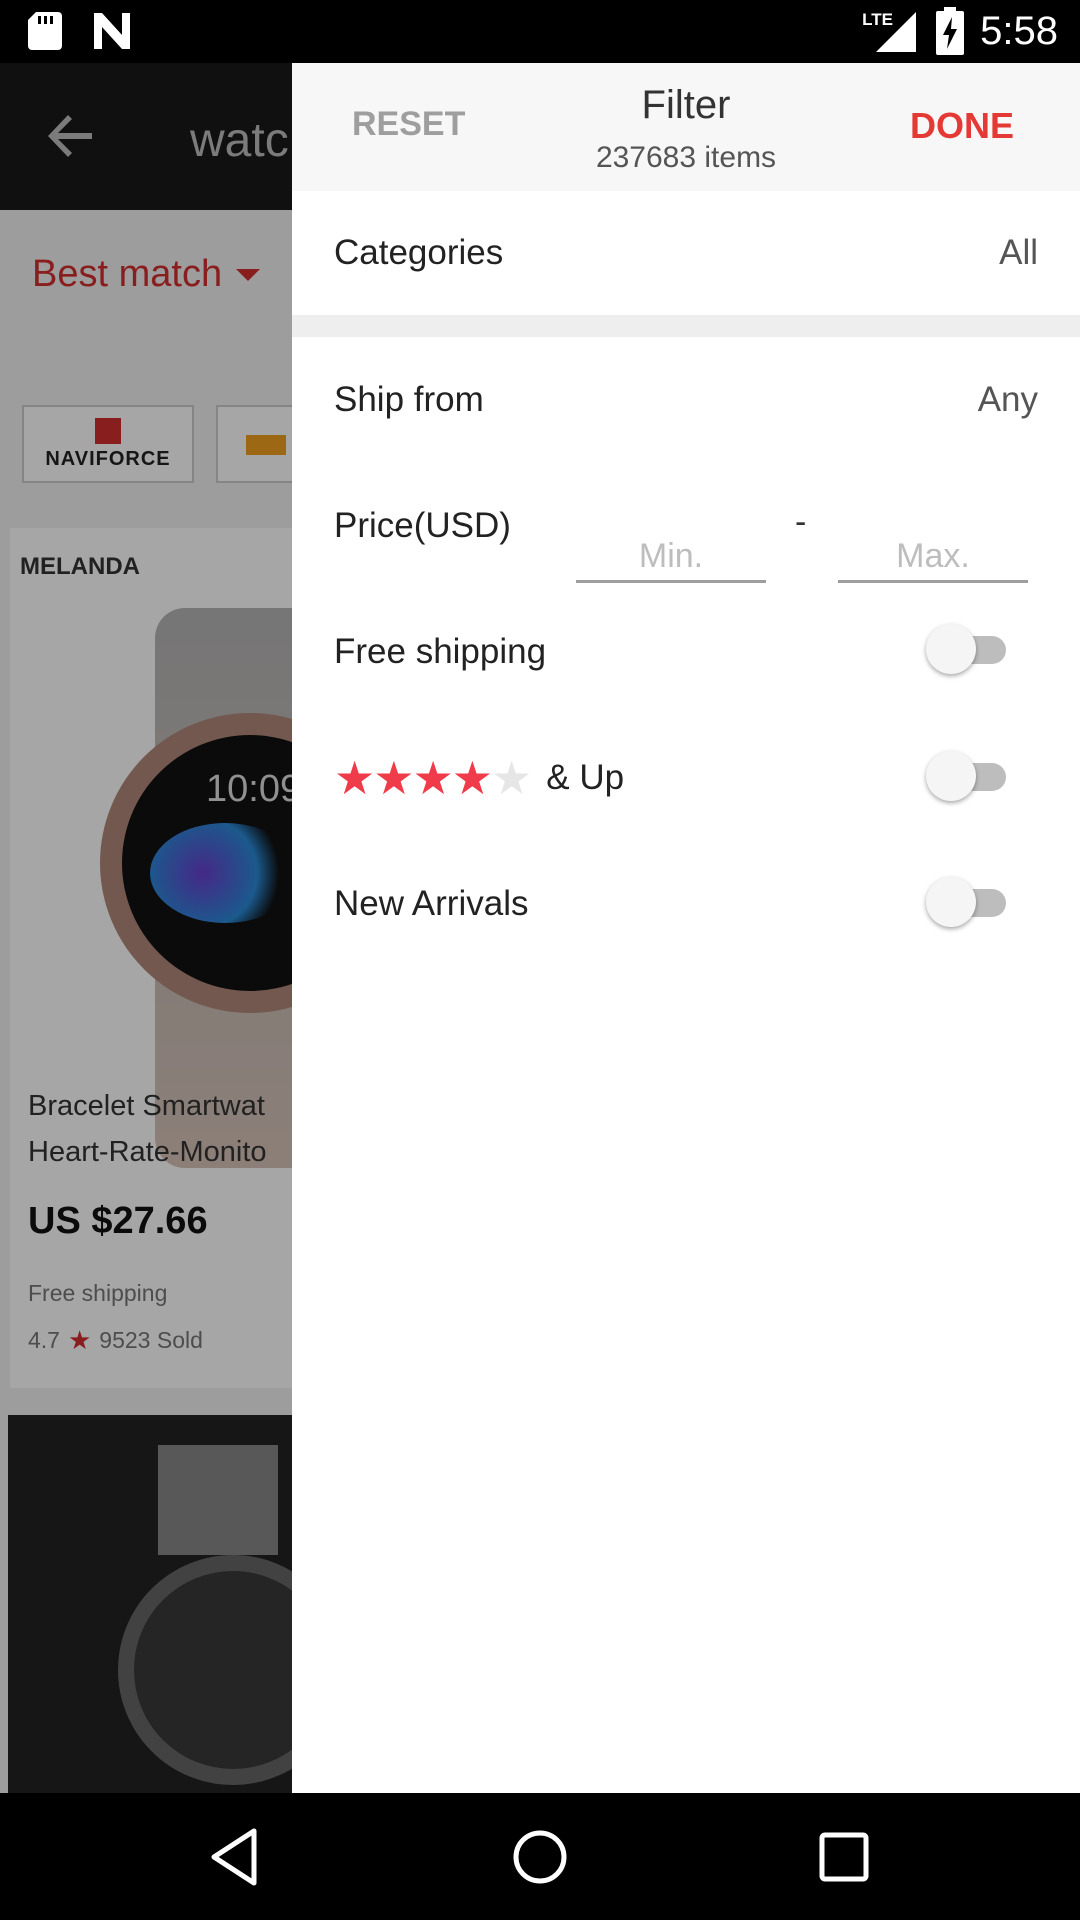  What do you see at coordinates (512, 778) in the screenshot?
I see `star-empty-icon: ★` at bounding box center [512, 778].